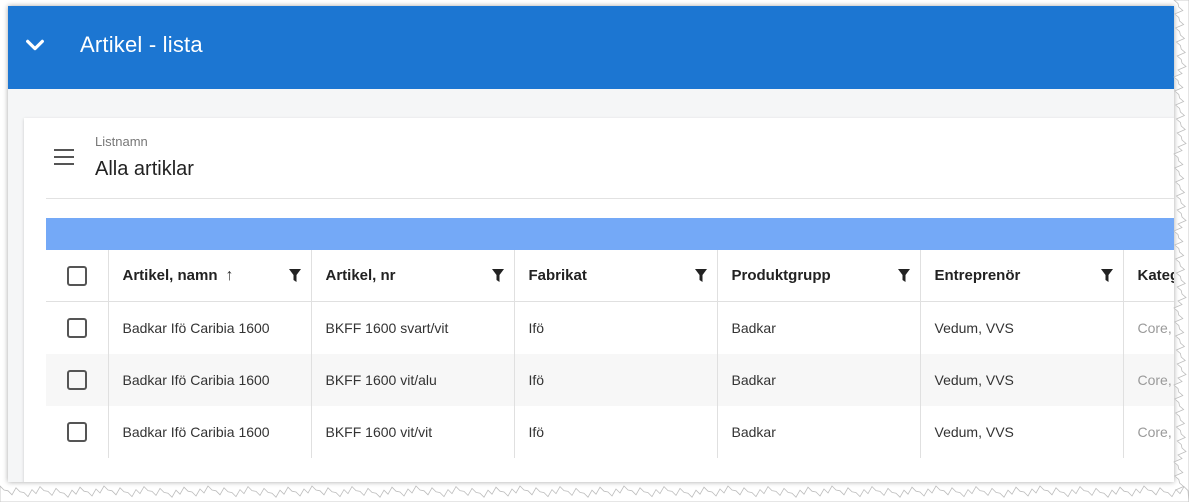 The height and width of the screenshot is (502, 1189). What do you see at coordinates (230, 276) in the screenshot?
I see `sort-ascending-icon: ↑` at bounding box center [230, 276].